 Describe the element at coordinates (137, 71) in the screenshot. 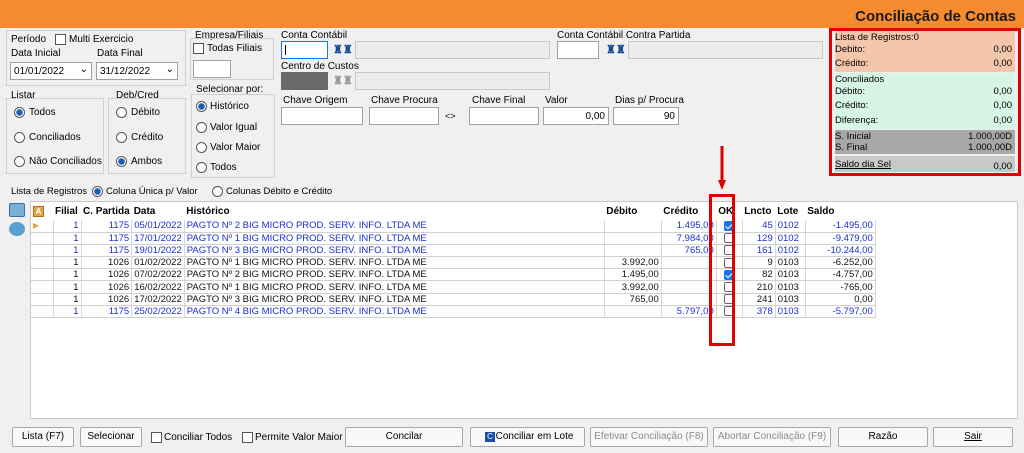

I see `data-final-input: 31/12/2022 ⌄` at that location.